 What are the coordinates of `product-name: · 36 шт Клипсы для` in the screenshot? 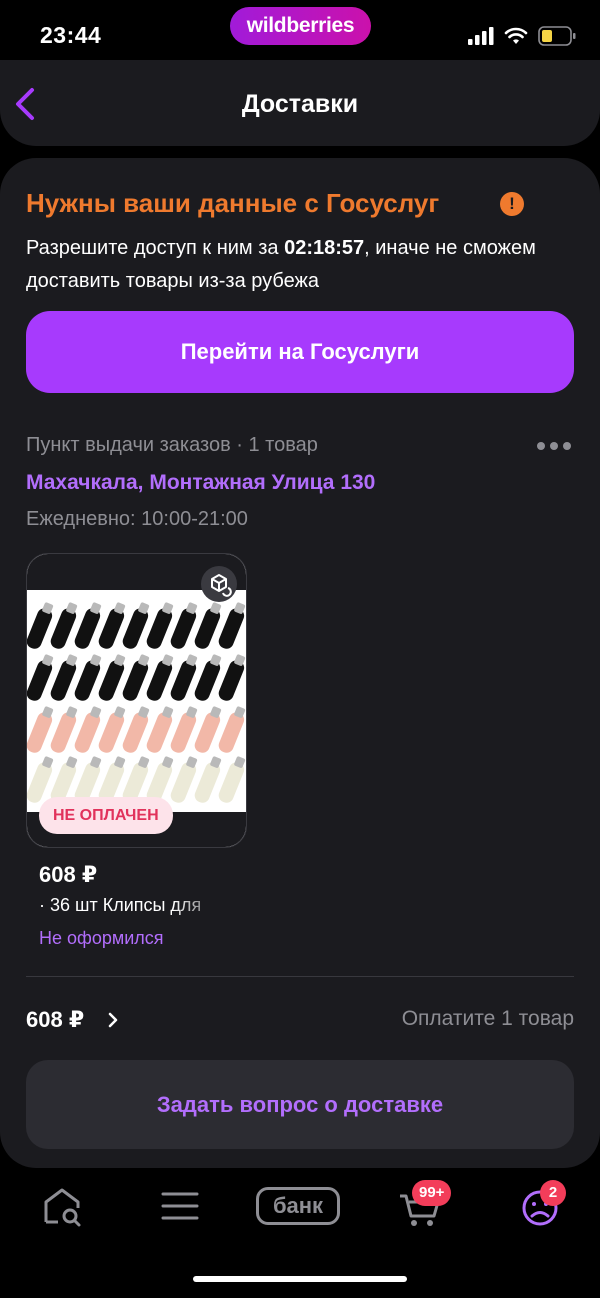 It's located at (135, 905).